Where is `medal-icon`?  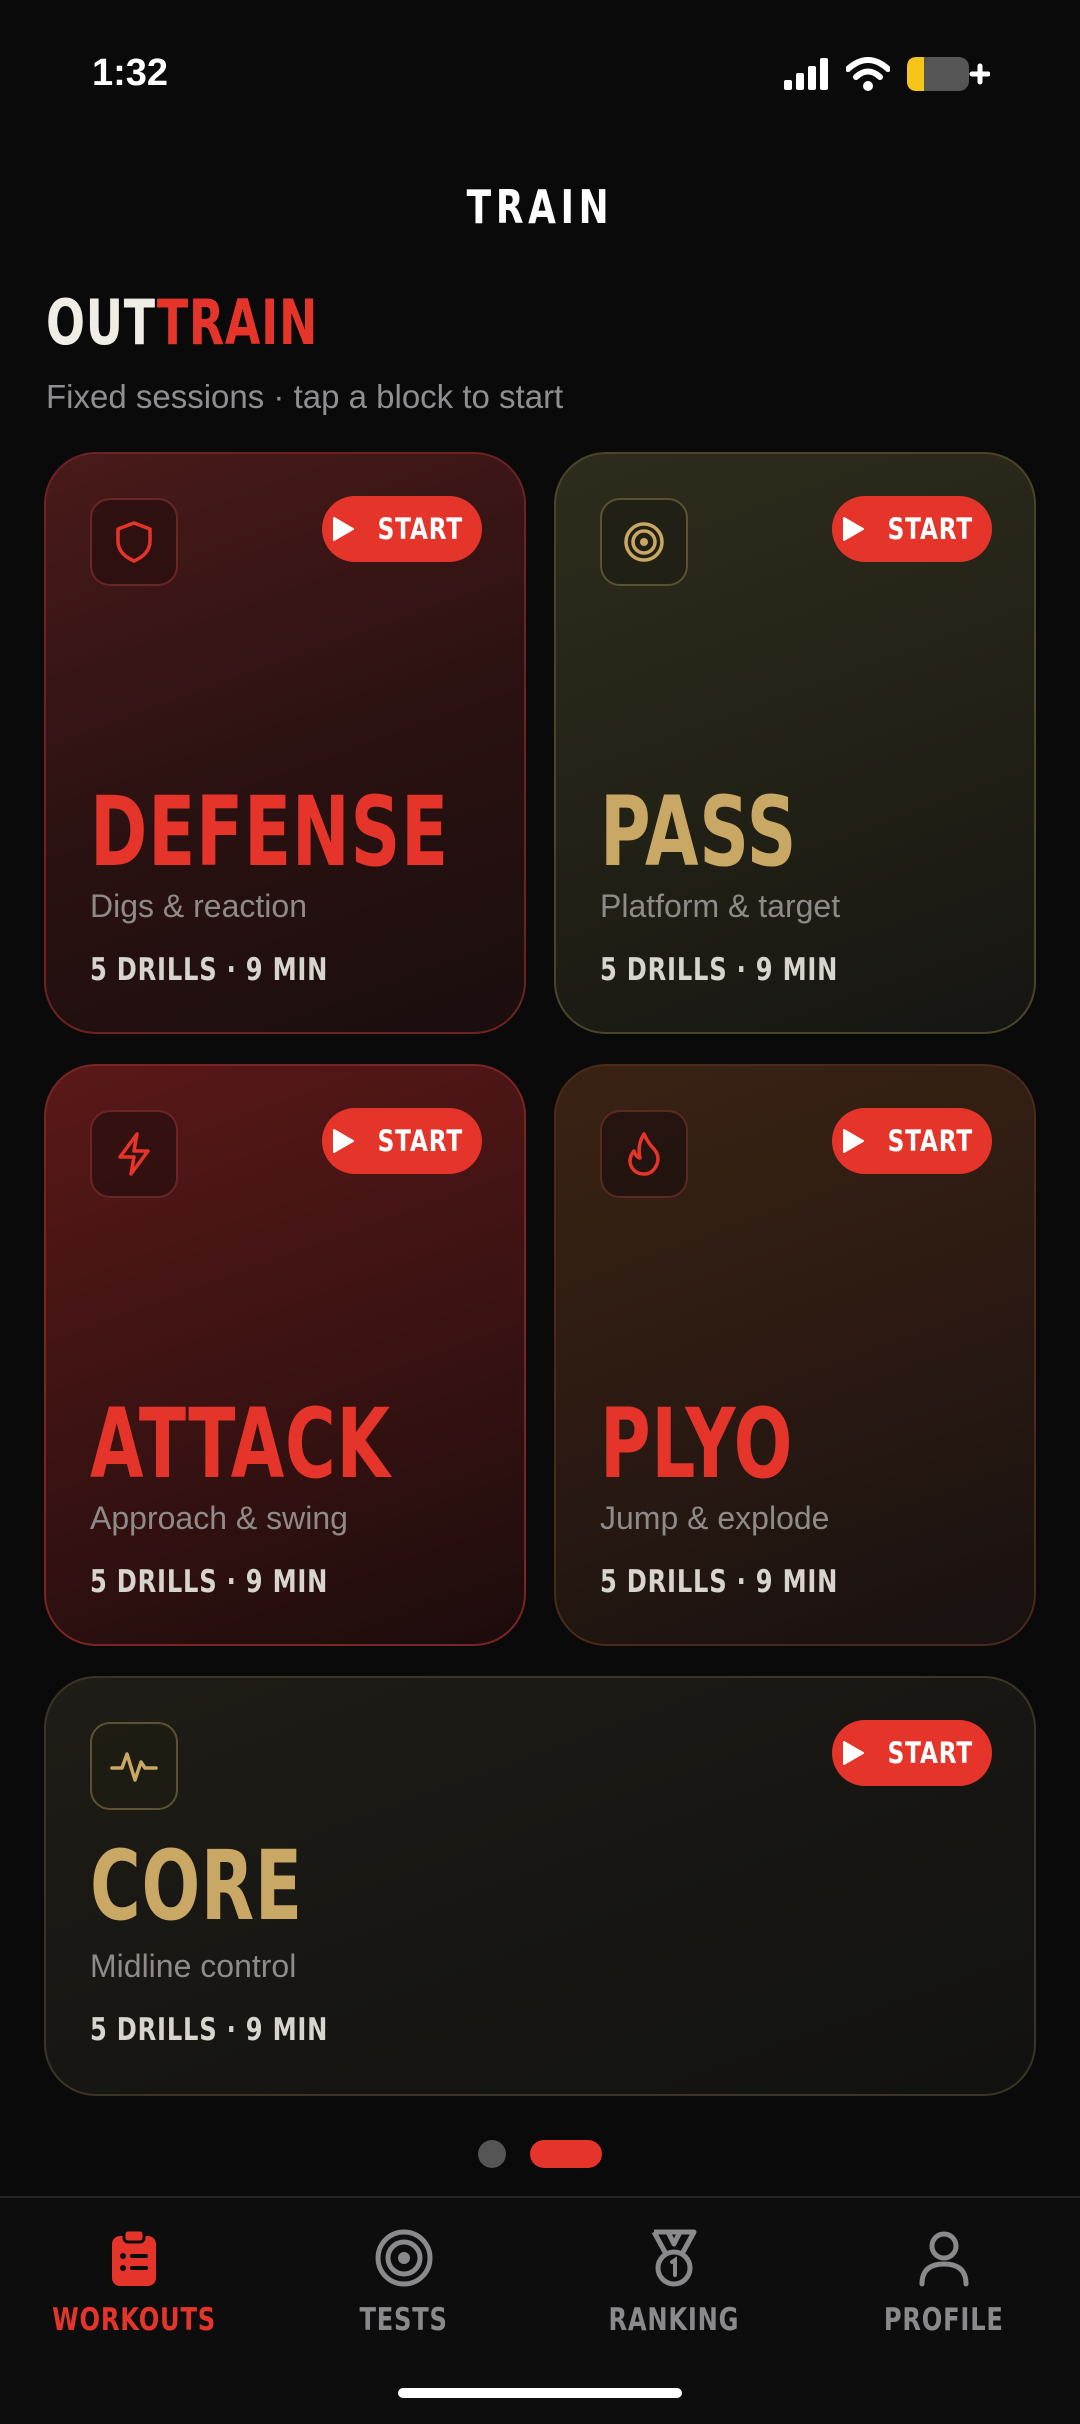 medal-icon is located at coordinates (674, 2258).